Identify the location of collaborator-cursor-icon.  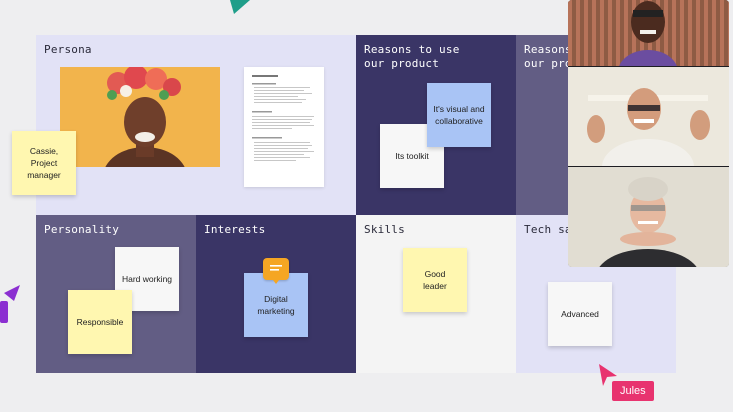
(10, 304).